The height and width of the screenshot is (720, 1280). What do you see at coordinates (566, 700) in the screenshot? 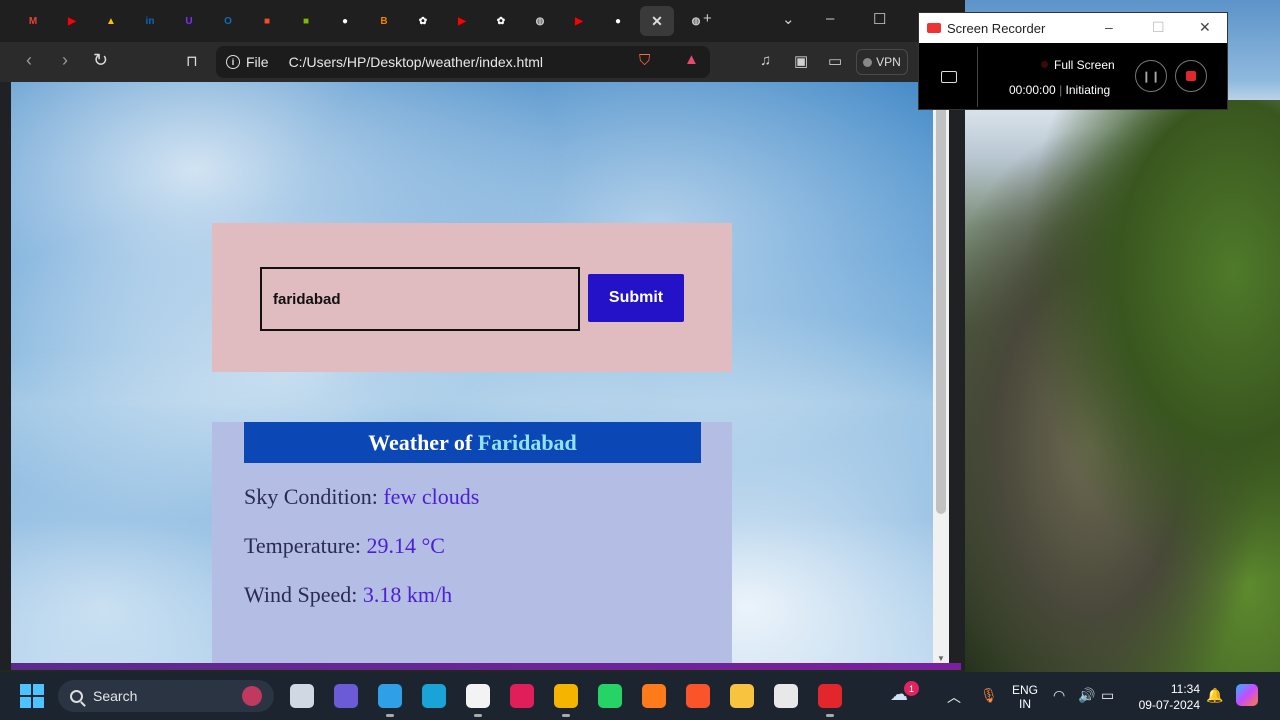
I see `chrome-icon` at bounding box center [566, 700].